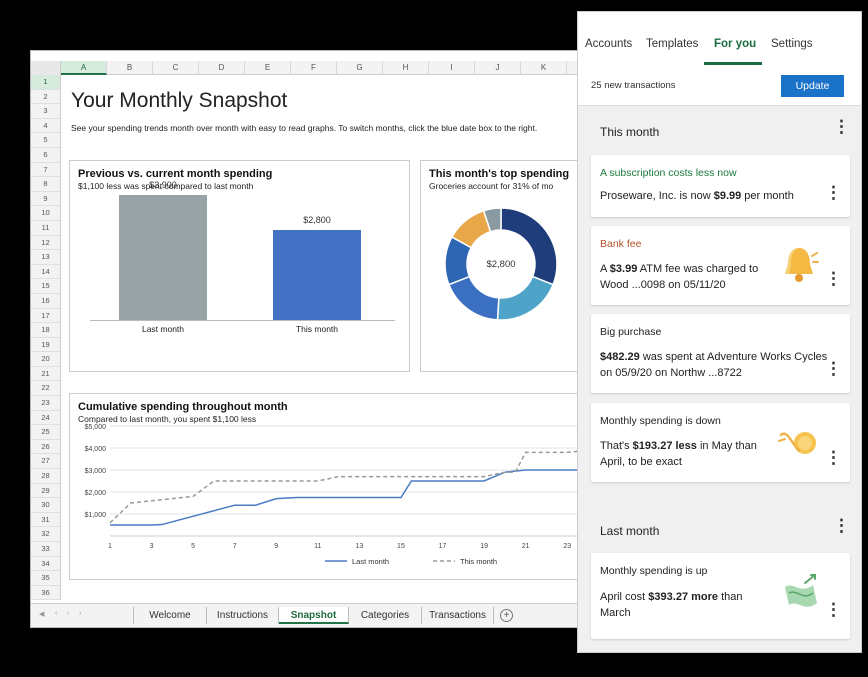  Describe the element at coordinates (801, 590) in the screenshot. I see `money-up-icon` at that location.